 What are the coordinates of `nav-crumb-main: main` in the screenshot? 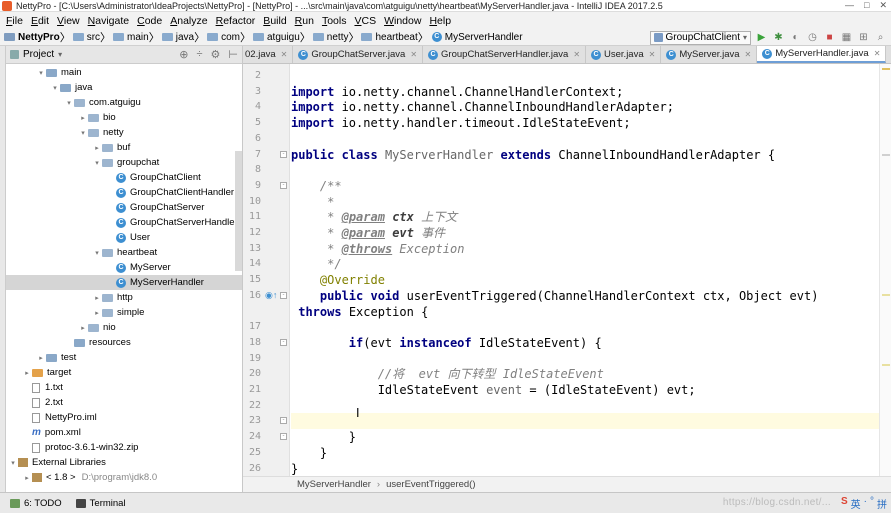 It's located at (130, 37).